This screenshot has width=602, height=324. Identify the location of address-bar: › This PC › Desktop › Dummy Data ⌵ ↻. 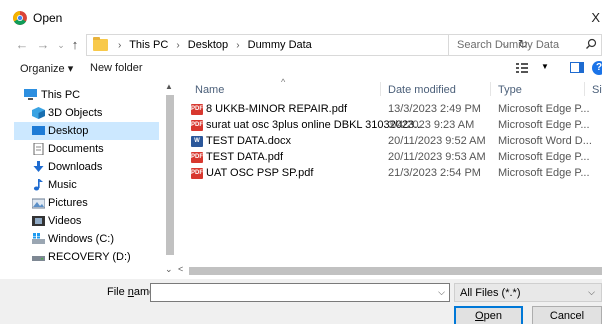
(307, 45).